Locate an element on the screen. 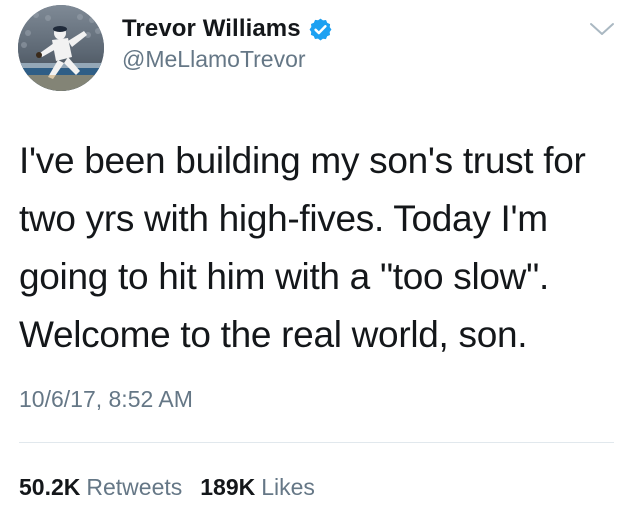 This screenshot has width=632, height=516. author-name-row: Trevor Williams is located at coordinates (227, 29).